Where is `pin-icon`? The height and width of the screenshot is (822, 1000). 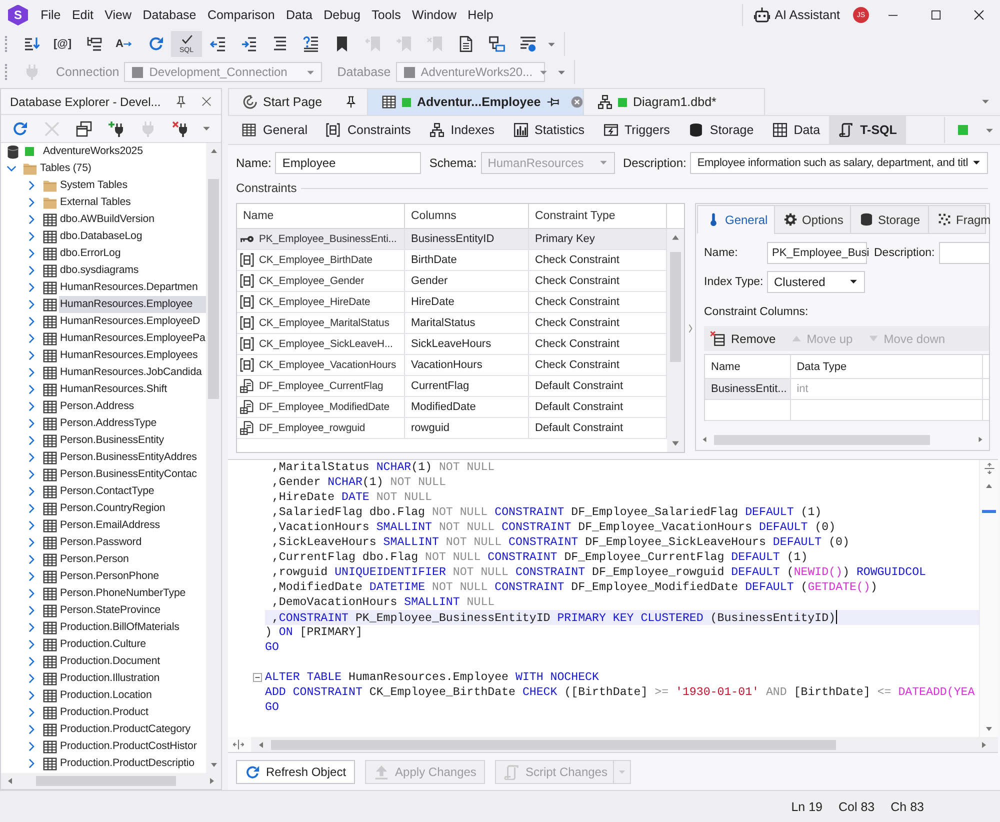 pin-icon is located at coordinates (351, 102).